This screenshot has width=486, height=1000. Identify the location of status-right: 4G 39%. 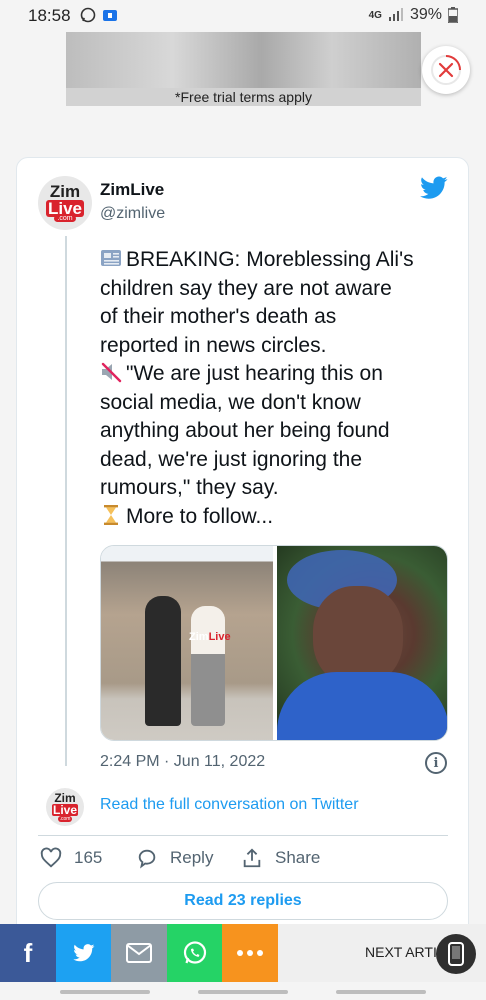
(413, 15).